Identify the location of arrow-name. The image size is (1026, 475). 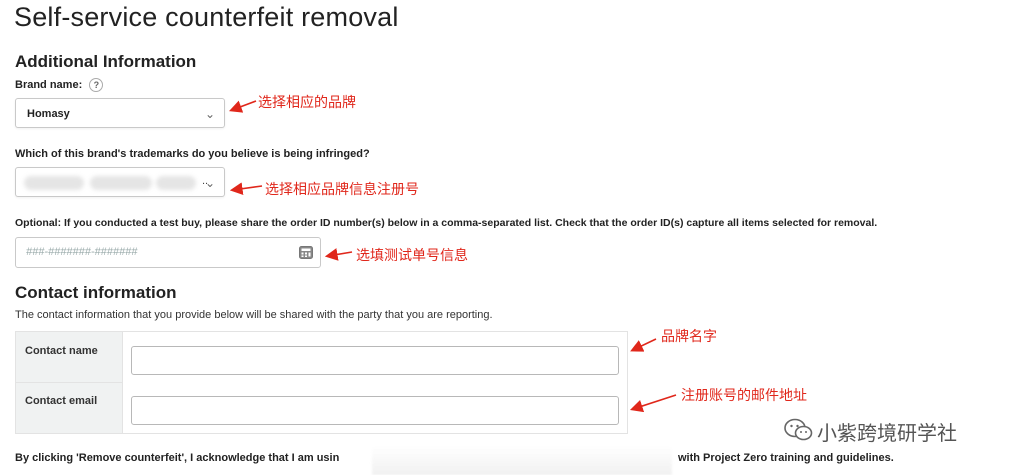
(643, 345).